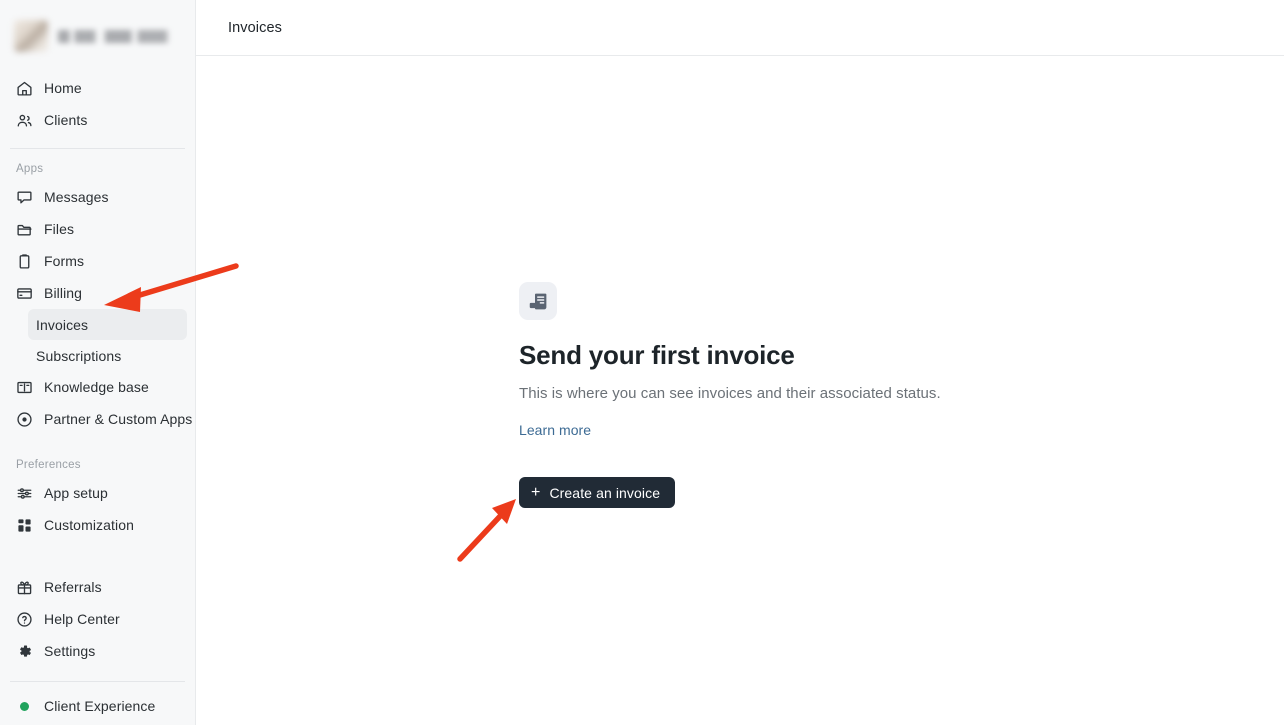  Describe the element at coordinates (24, 706) in the screenshot. I see `status-dot-icon` at that location.